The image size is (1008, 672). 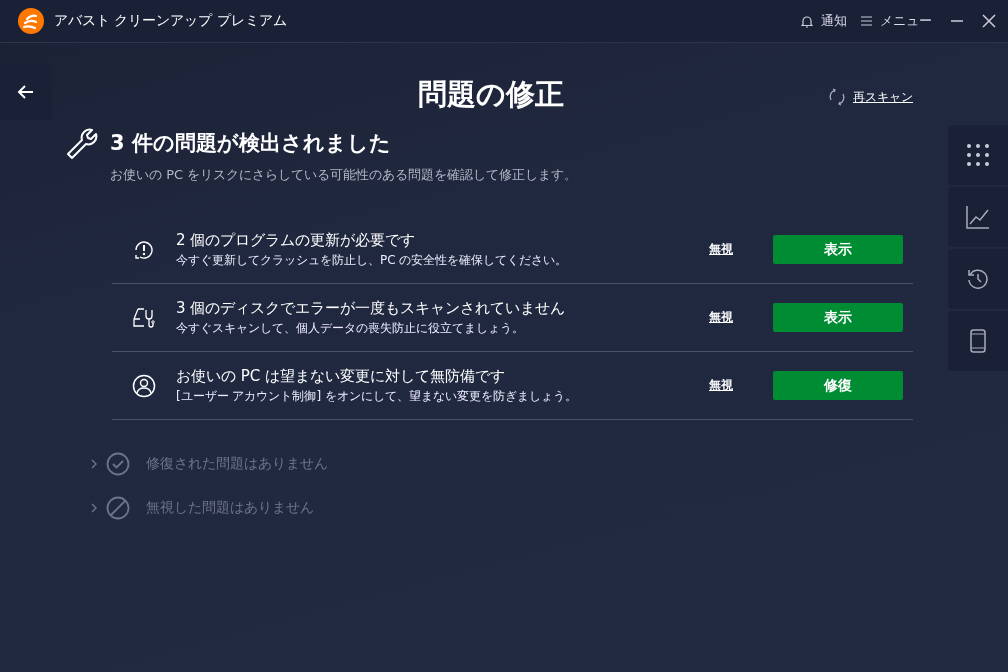 What do you see at coordinates (144, 385) in the screenshot?
I see `user-circle-icon` at bounding box center [144, 385].